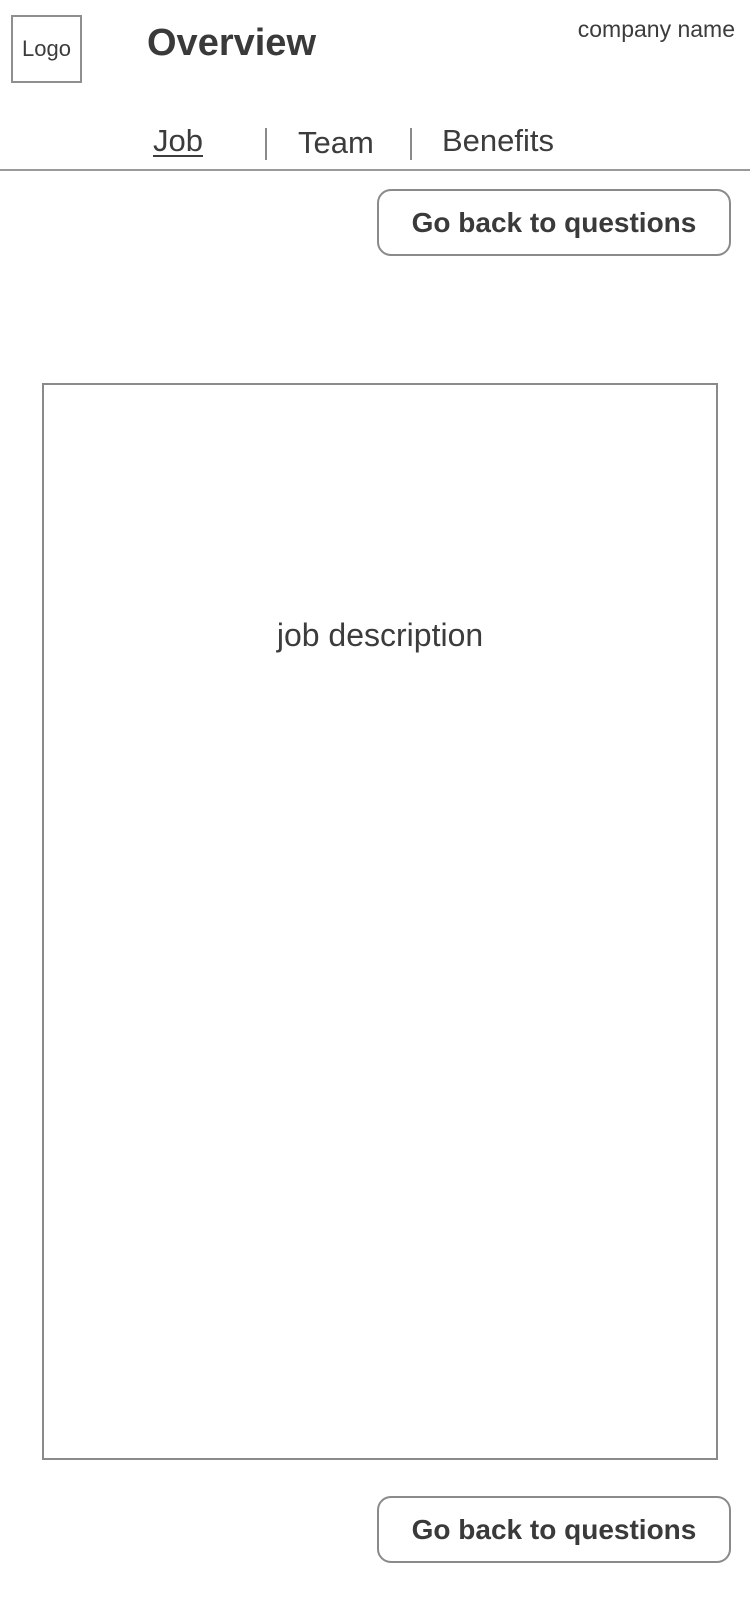 The height and width of the screenshot is (1624, 750). What do you see at coordinates (336, 143) in the screenshot?
I see `tab-team: Team` at bounding box center [336, 143].